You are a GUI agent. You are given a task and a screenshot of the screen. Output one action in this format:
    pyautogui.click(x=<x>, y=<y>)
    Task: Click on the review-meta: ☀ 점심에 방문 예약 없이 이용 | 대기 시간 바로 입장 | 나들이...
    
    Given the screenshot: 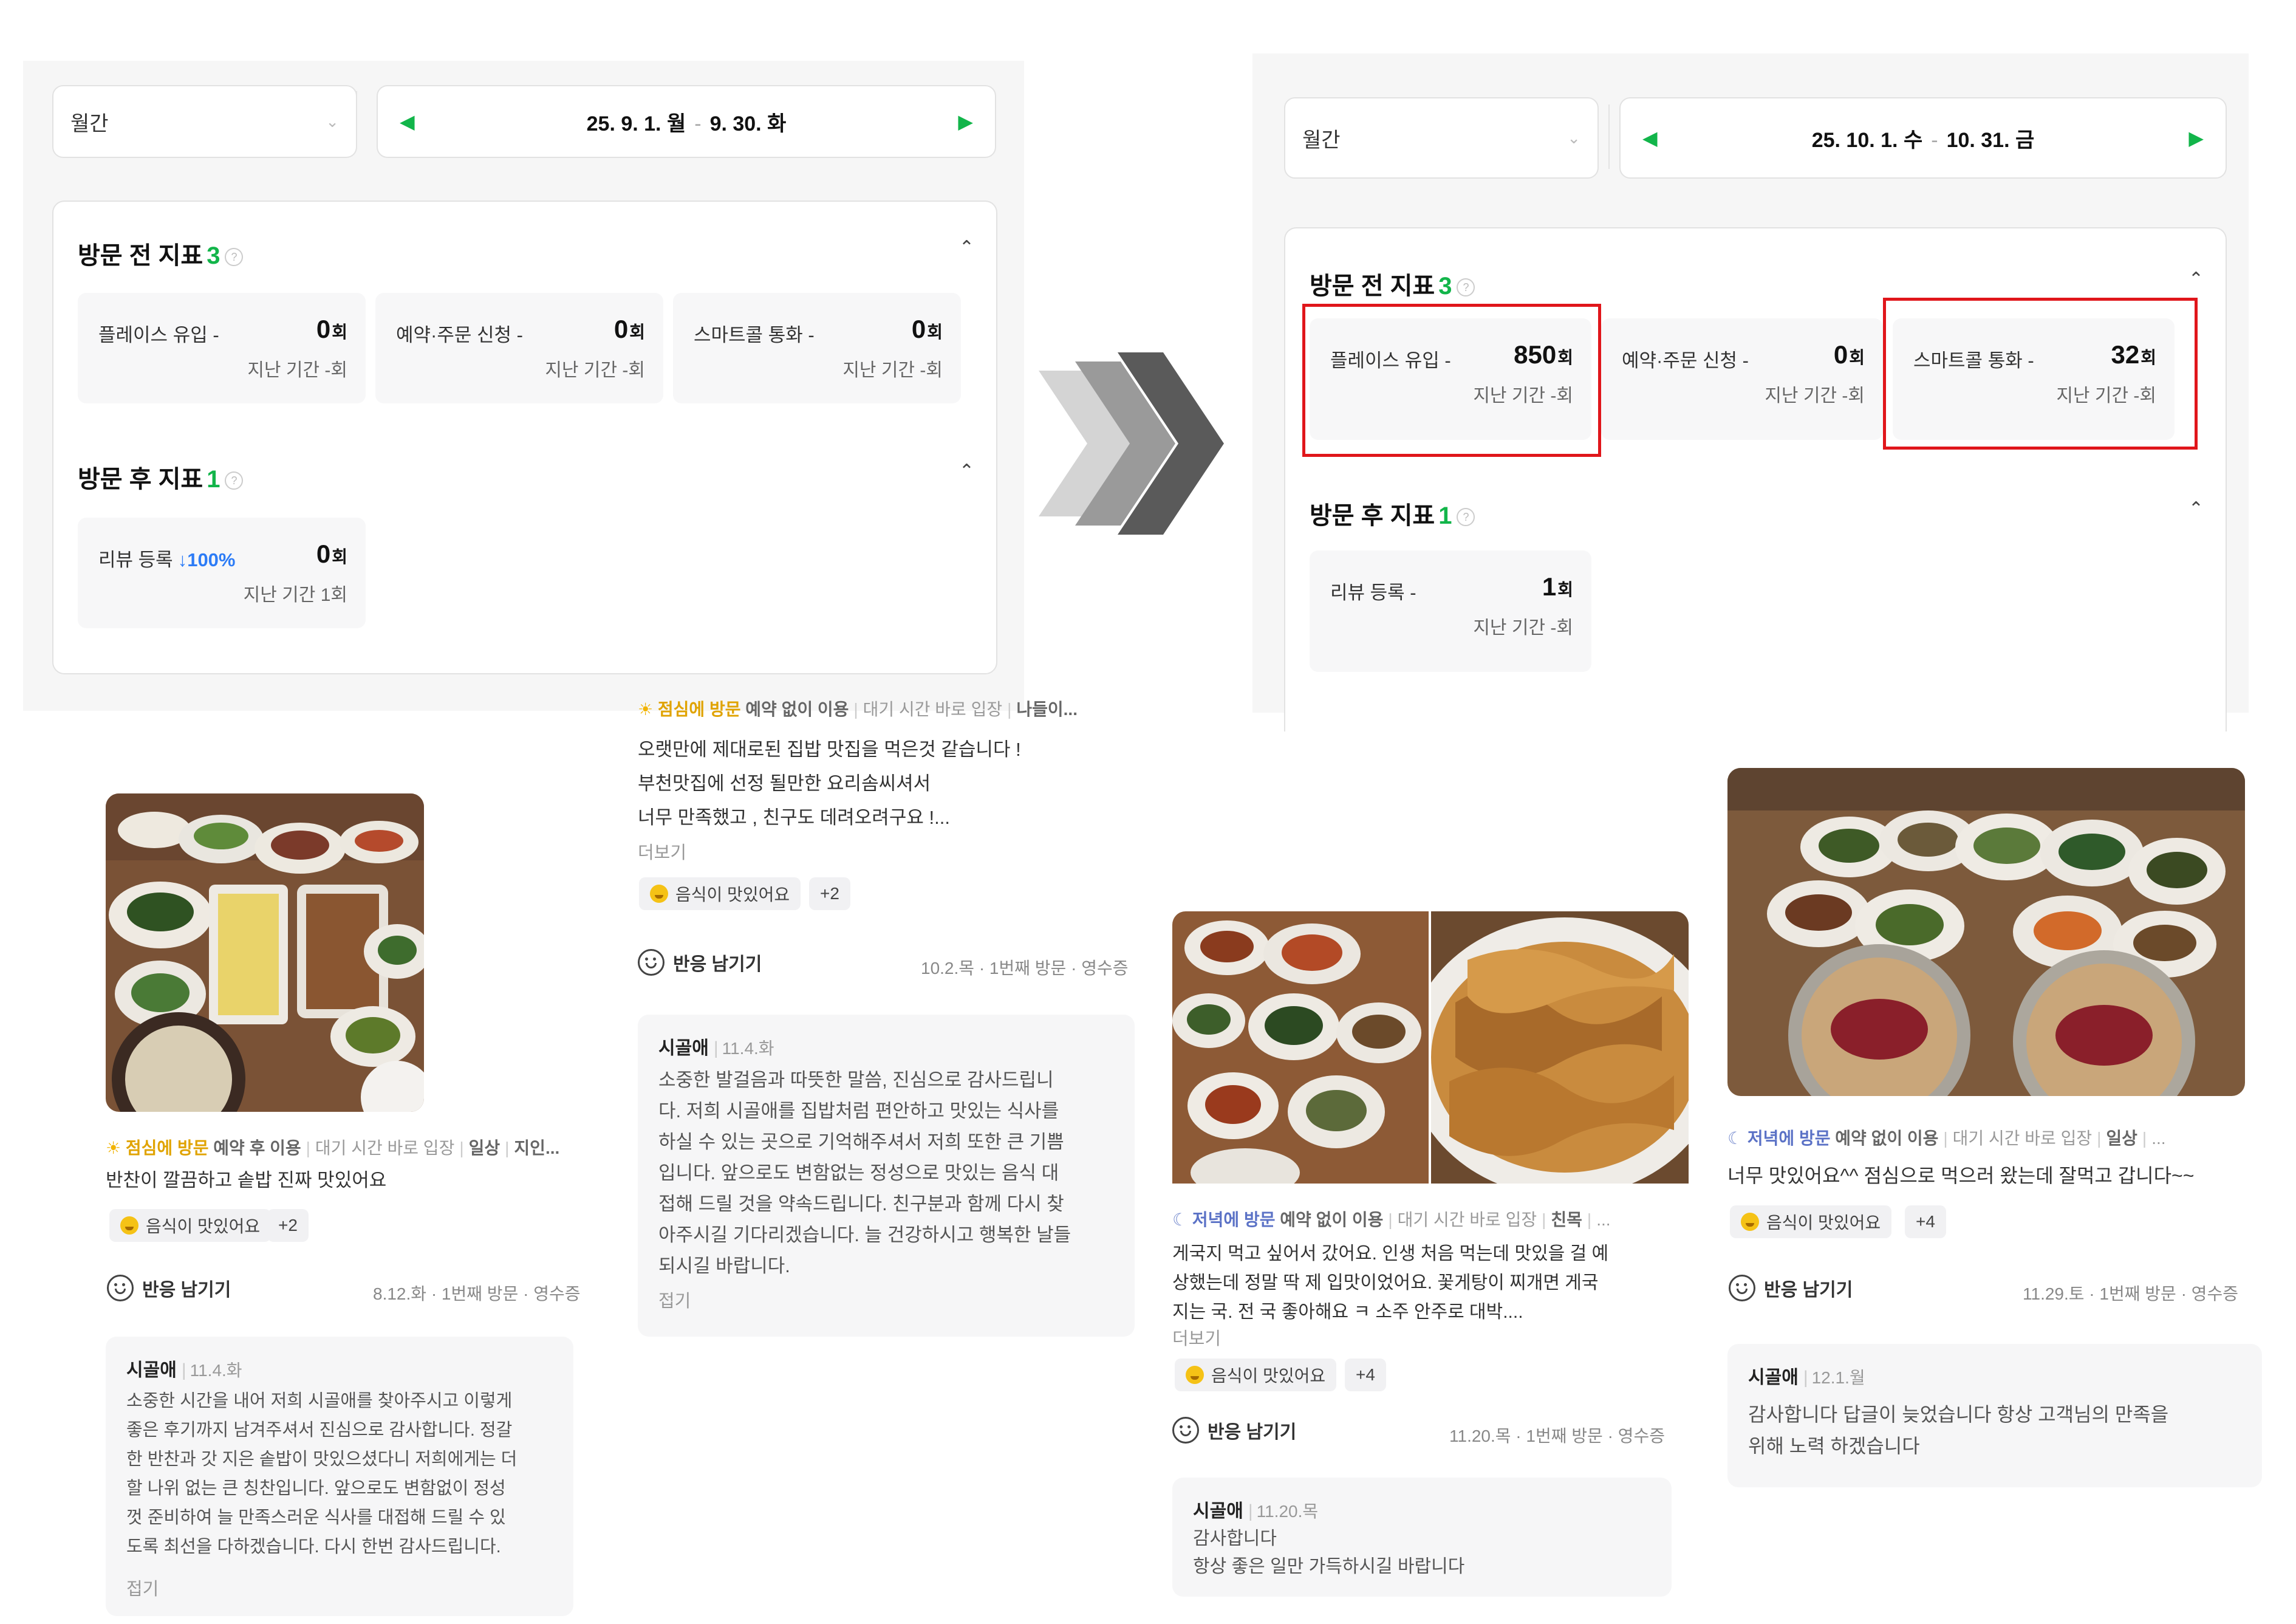 What is the action you would take?
    pyautogui.click(x=858, y=710)
    